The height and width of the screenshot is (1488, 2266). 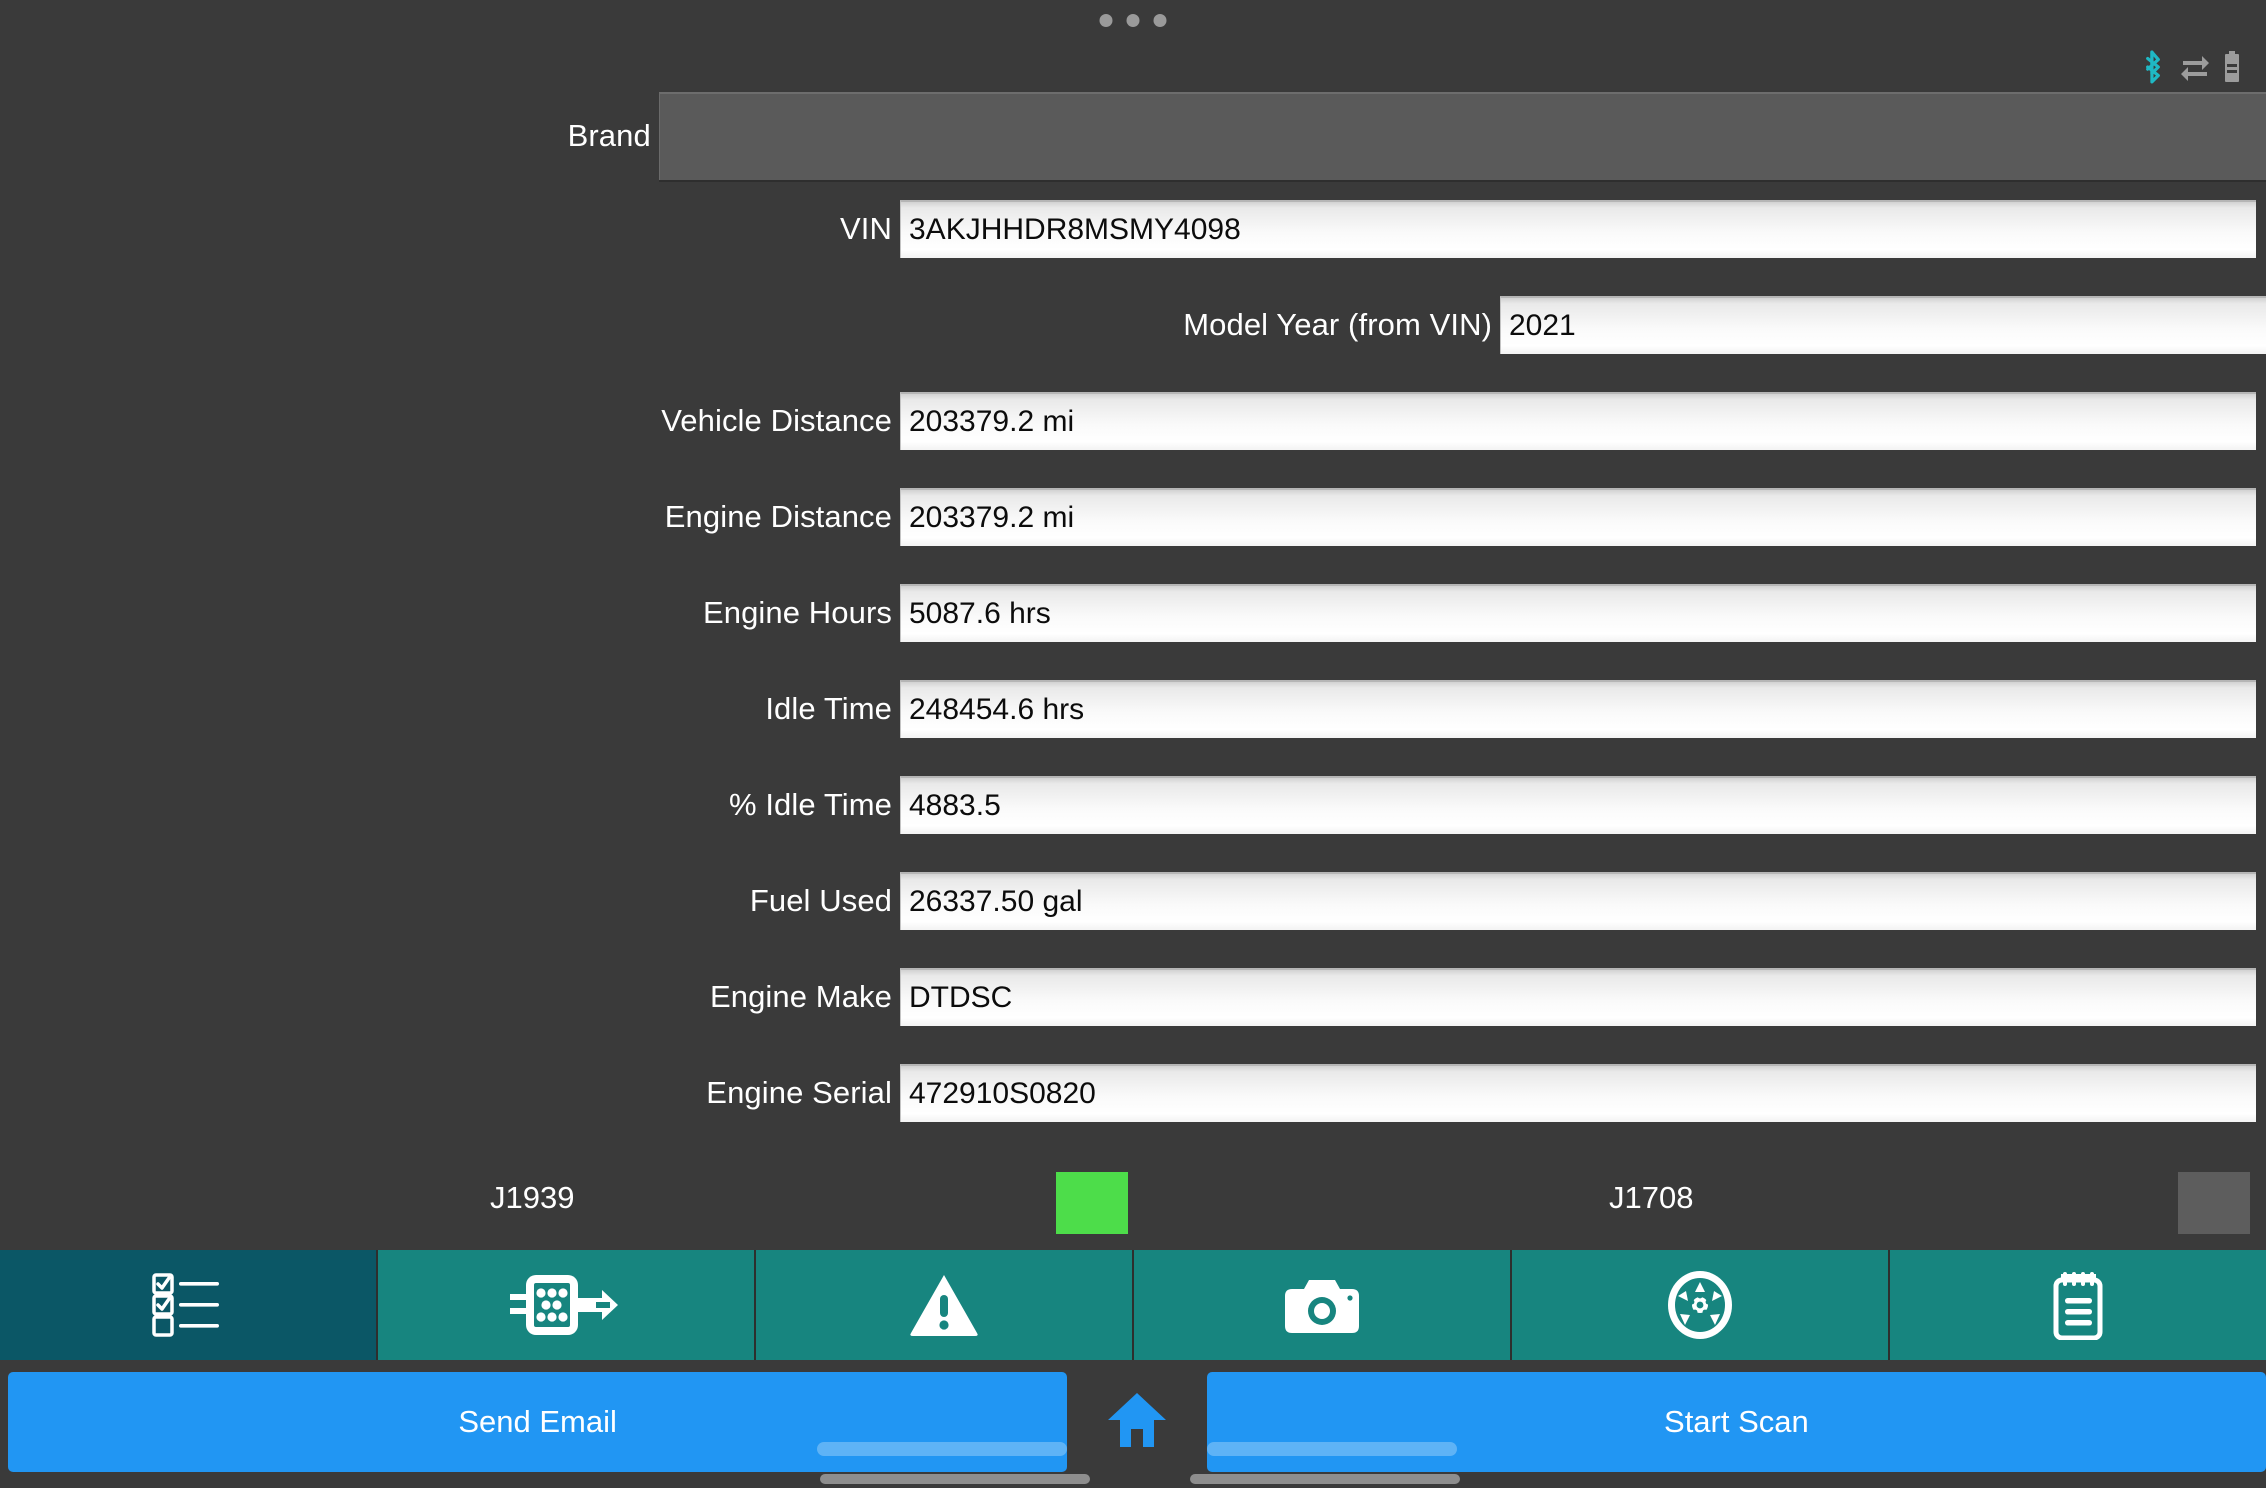 I want to click on nav-handle-right, so click(x=1325, y=1479).